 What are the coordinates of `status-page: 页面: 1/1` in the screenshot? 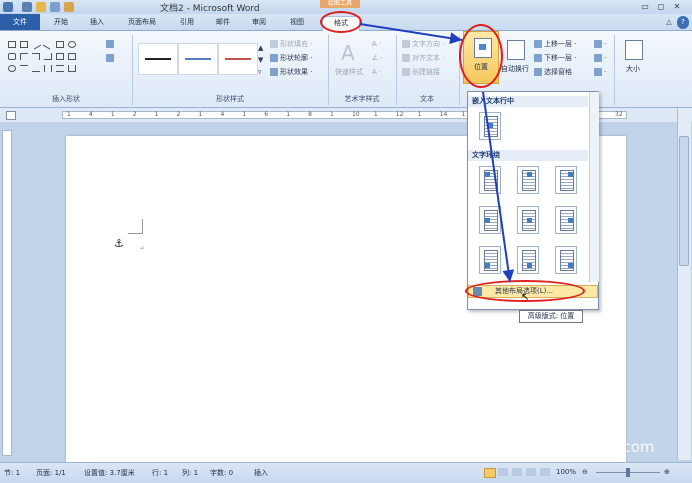 It's located at (51, 473).